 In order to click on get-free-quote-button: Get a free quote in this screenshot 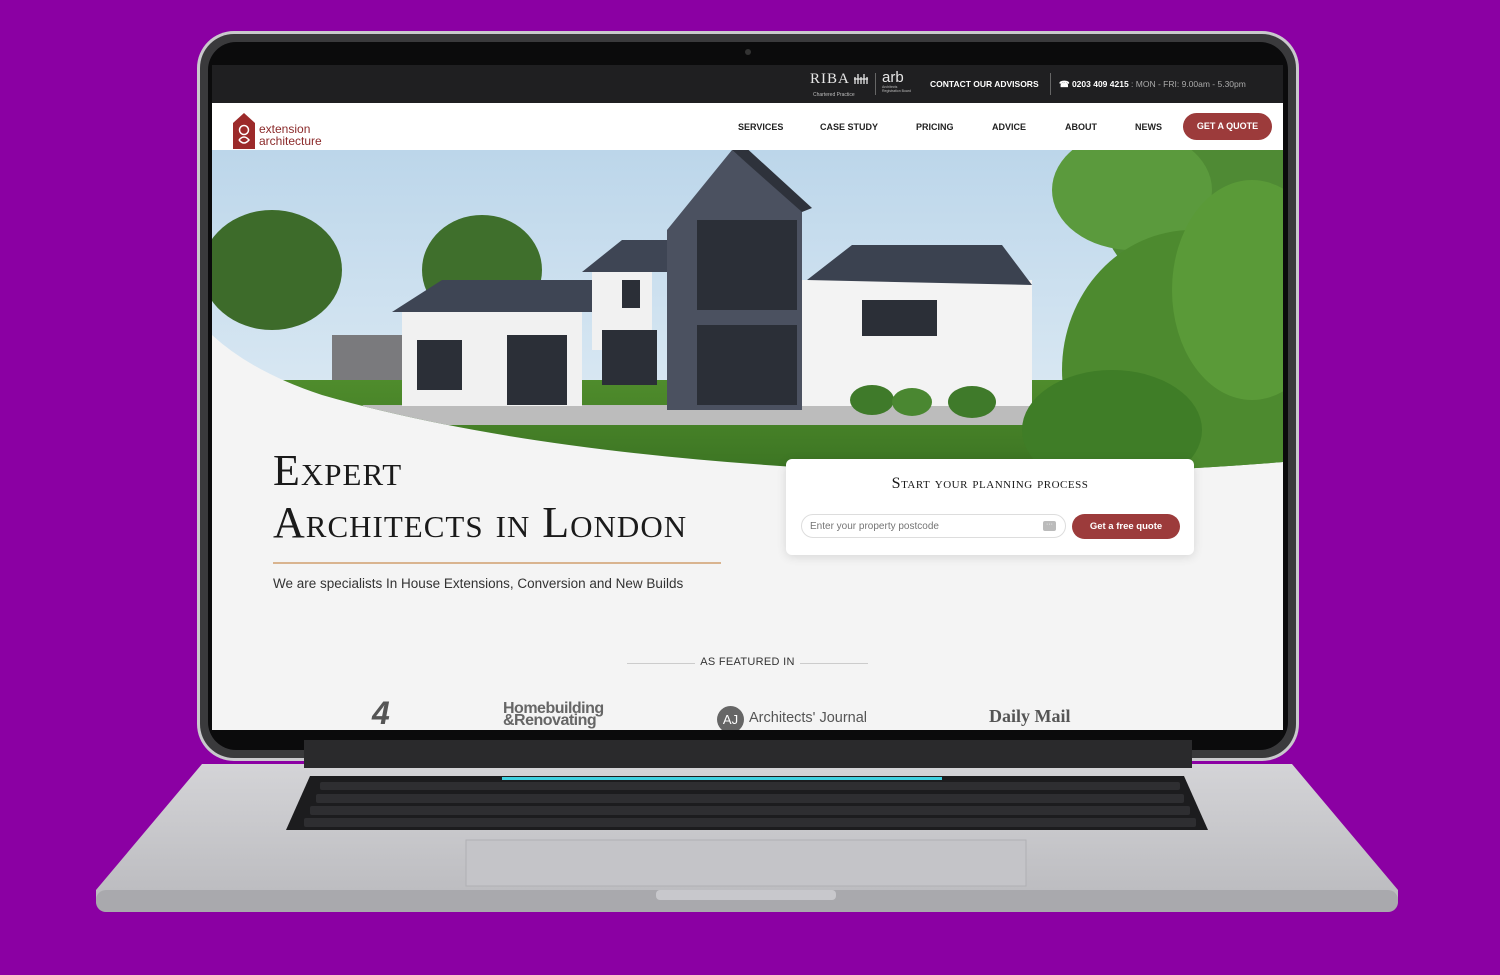, I will do `click(1126, 526)`.